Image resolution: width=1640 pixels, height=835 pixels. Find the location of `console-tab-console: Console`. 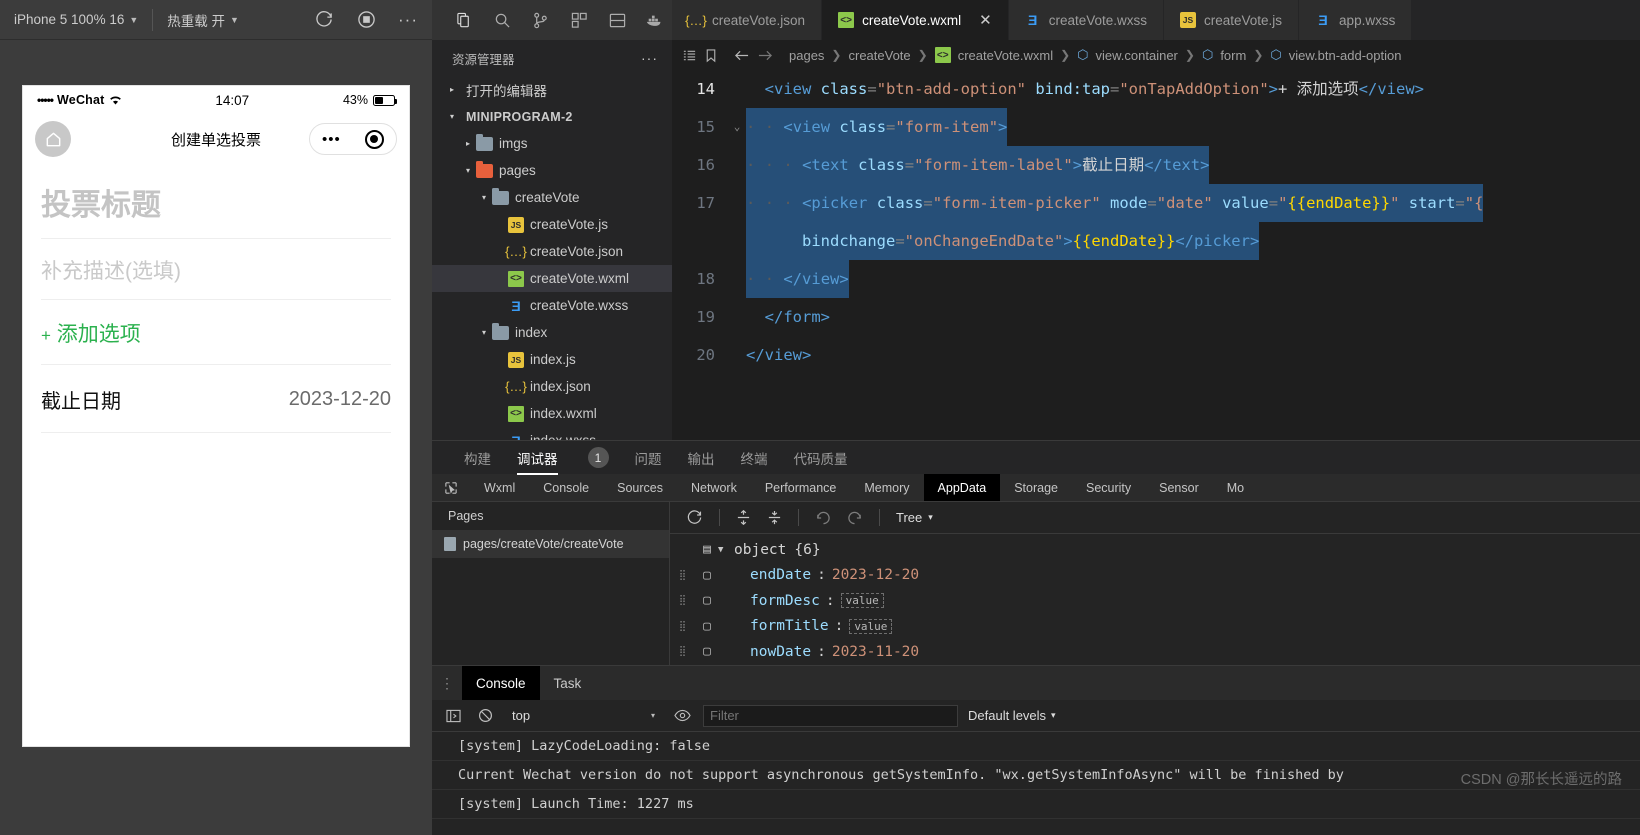

console-tab-console: Console is located at coordinates (501, 683).